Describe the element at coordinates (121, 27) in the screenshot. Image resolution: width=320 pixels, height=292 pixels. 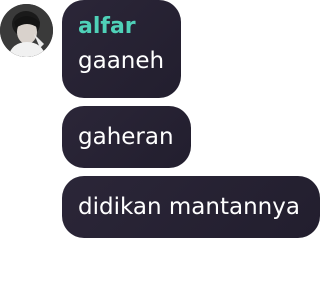
I see `sender-name: alfar` at that location.